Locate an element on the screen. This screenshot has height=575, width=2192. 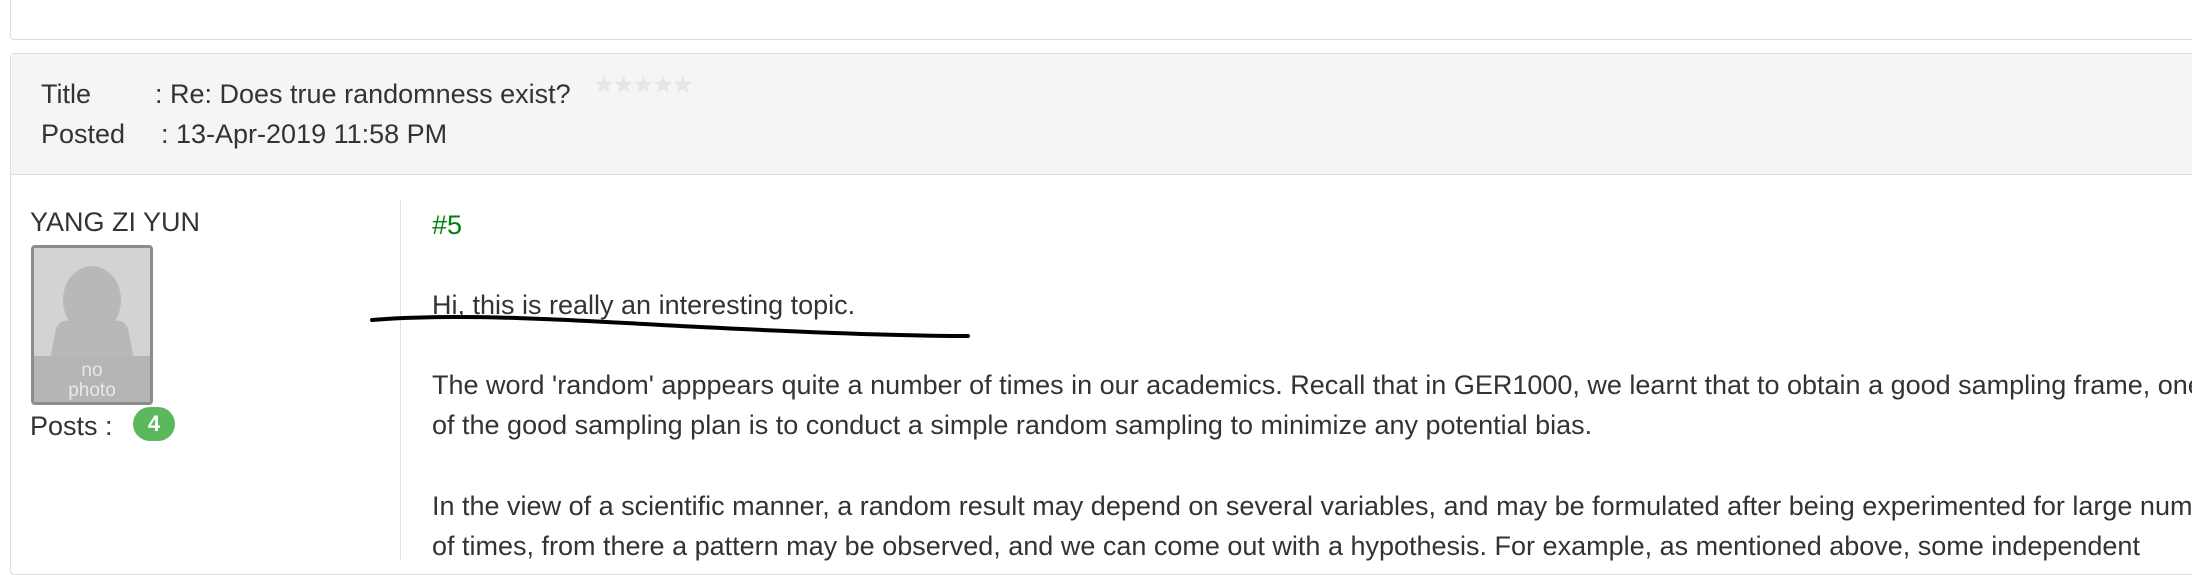
rating-stars: ★ ★ ★ ★ ★ is located at coordinates (643, 86).